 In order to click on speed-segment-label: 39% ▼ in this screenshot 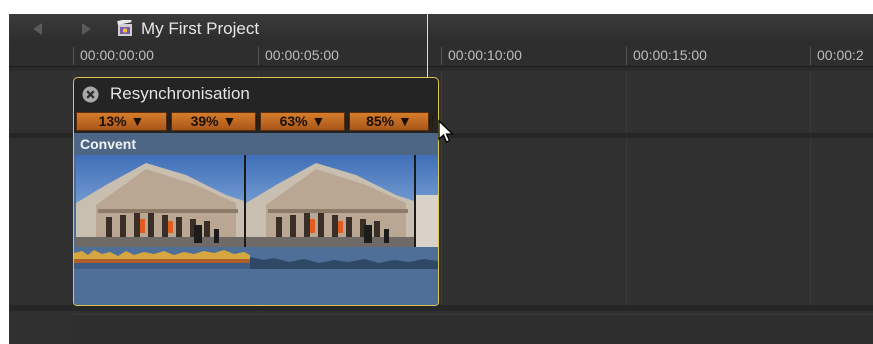, I will do `click(213, 121)`.